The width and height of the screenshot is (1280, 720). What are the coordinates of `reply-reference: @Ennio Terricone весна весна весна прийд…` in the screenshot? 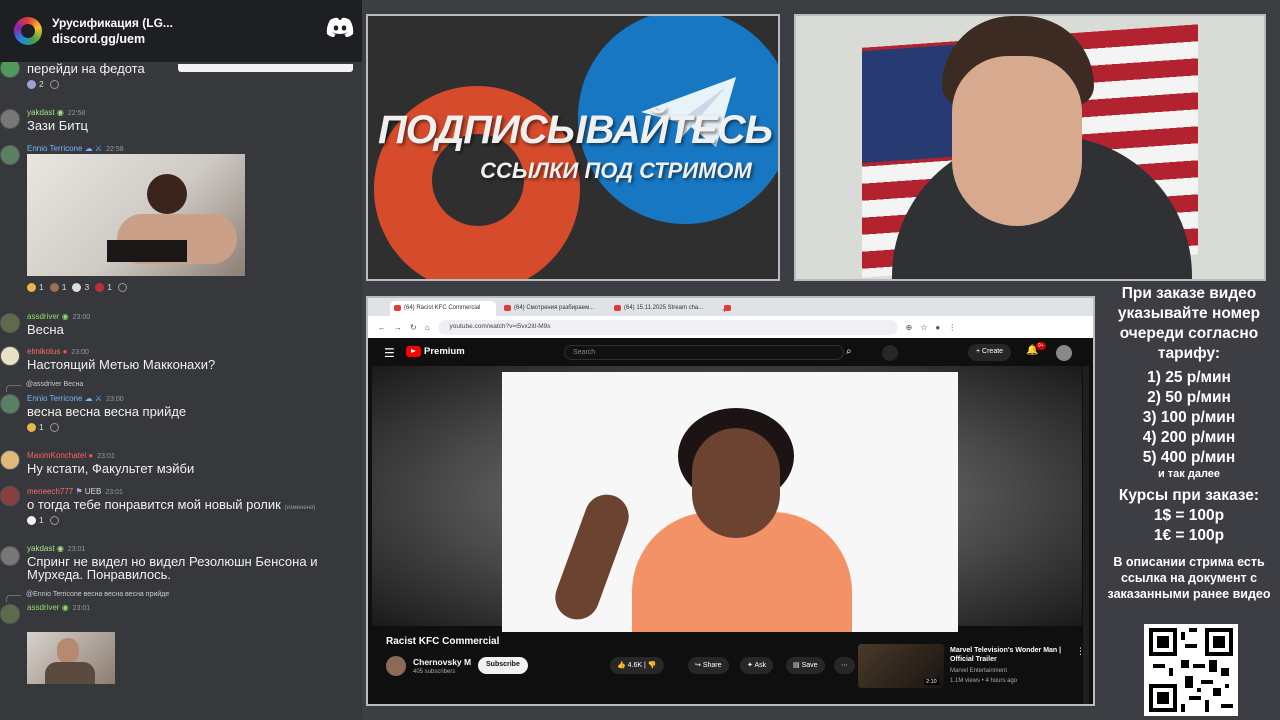 It's located at (87, 596).